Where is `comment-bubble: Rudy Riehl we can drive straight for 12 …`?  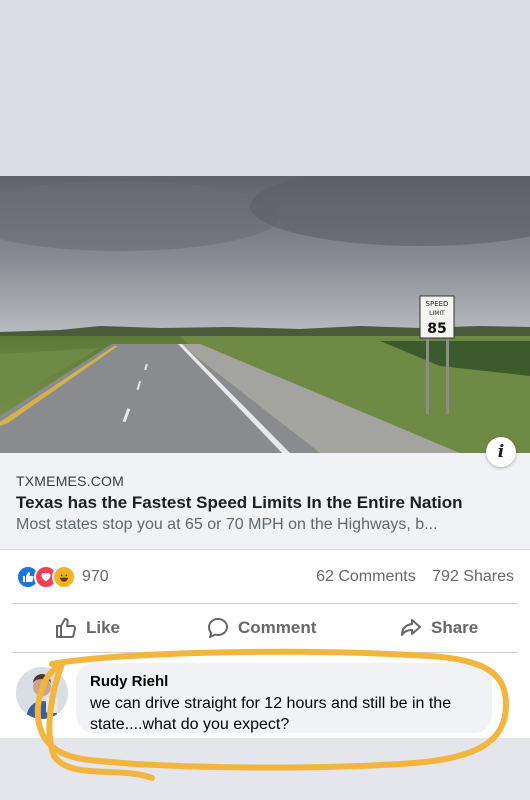
comment-bubble: Rudy Riehl we can drive straight for 12 … is located at coordinates (284, 698).